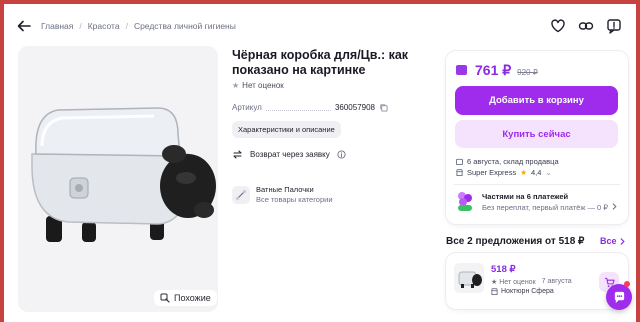  What do you see at coordinates (537, 184) in the screenshot?
I see `divider` at bounding box center [537, 184].